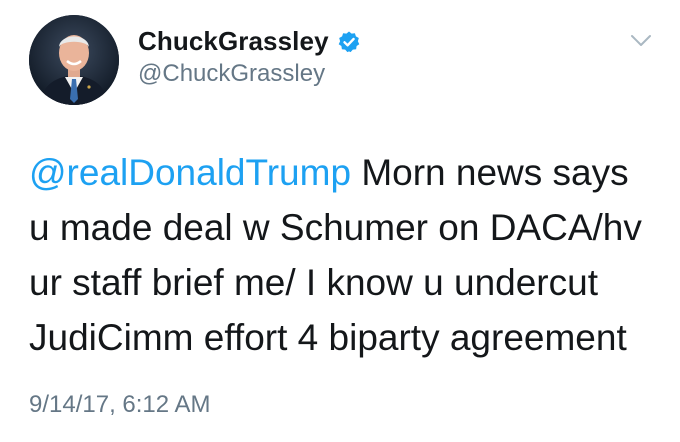 This screenshot has height=442, width=680. Describe the element at coordinates (119, 405) in the screenshot. I see `timestamp: 9/14/17, 6:12 AM` at that location.